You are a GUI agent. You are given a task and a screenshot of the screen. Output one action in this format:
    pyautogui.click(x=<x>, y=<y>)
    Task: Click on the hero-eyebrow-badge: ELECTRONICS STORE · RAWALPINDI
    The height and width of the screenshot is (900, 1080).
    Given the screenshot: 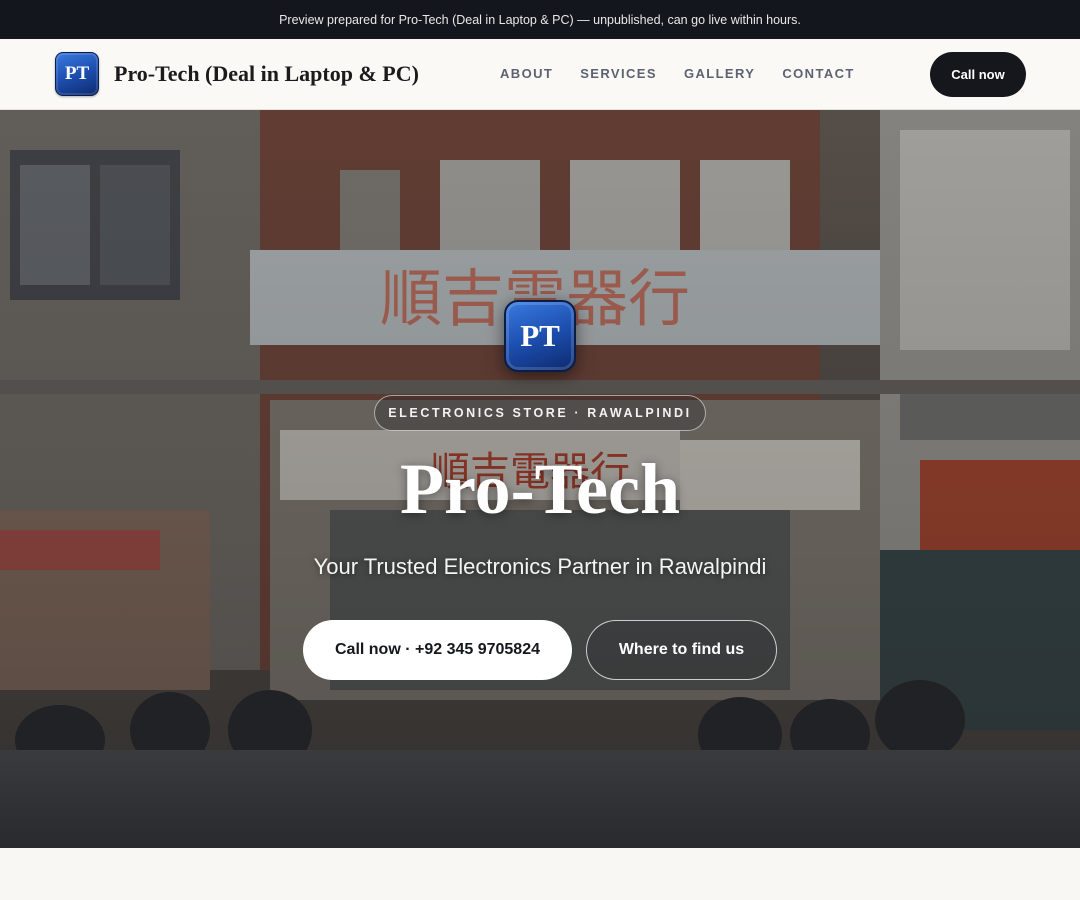 What is the action you would take?
    pyautogui.click(x=540, y=413)
    